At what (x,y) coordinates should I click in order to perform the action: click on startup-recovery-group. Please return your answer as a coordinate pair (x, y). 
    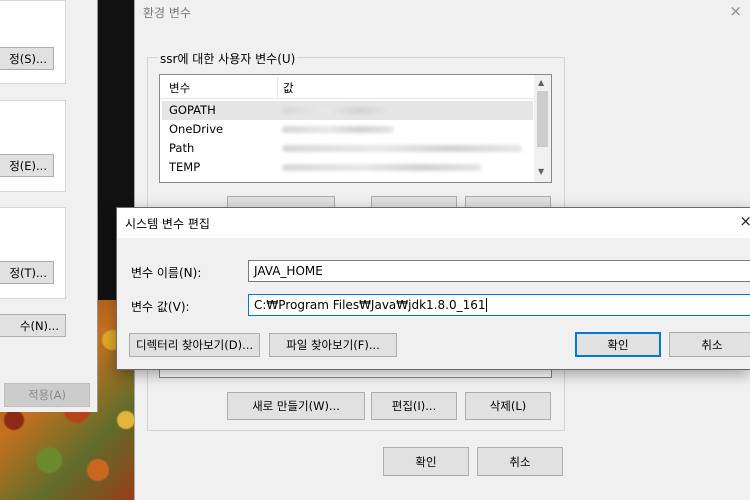
    Looking at the image, I should click on (33, 253).